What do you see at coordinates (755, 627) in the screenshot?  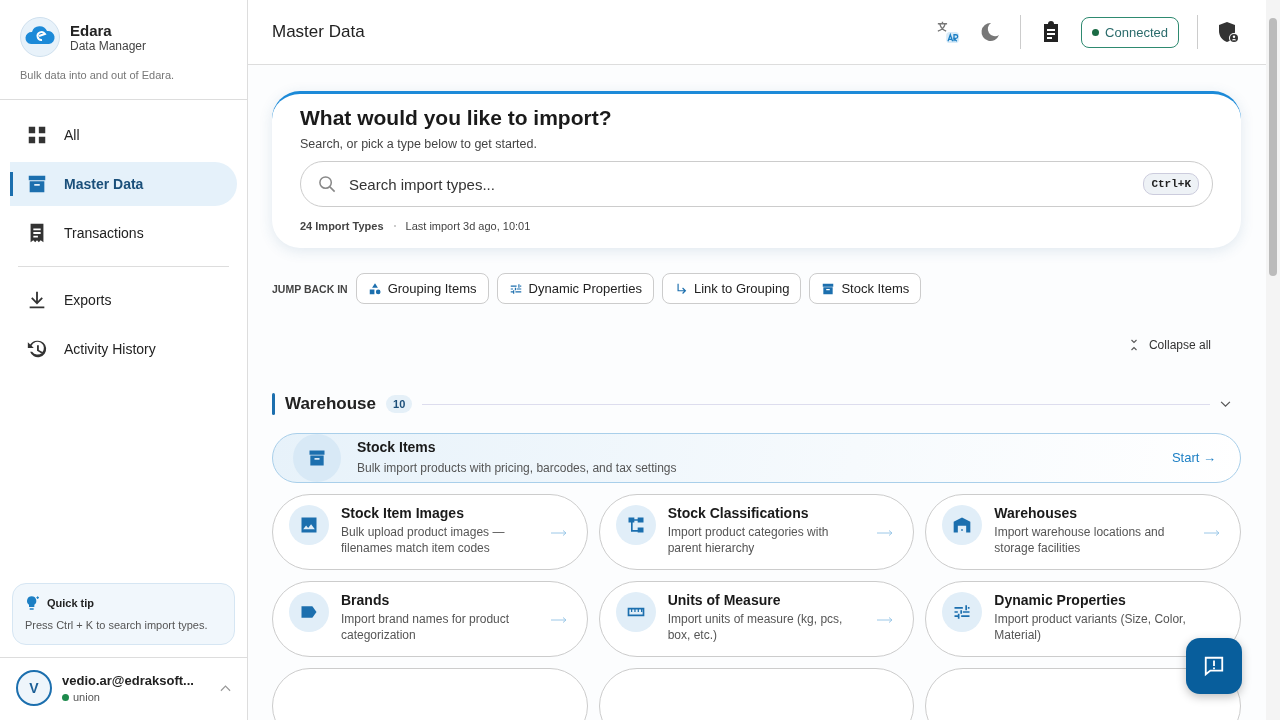 I see `card-description: Import units of measure (kg, pcs, box, etc.)` at bounding box center [755, 627].